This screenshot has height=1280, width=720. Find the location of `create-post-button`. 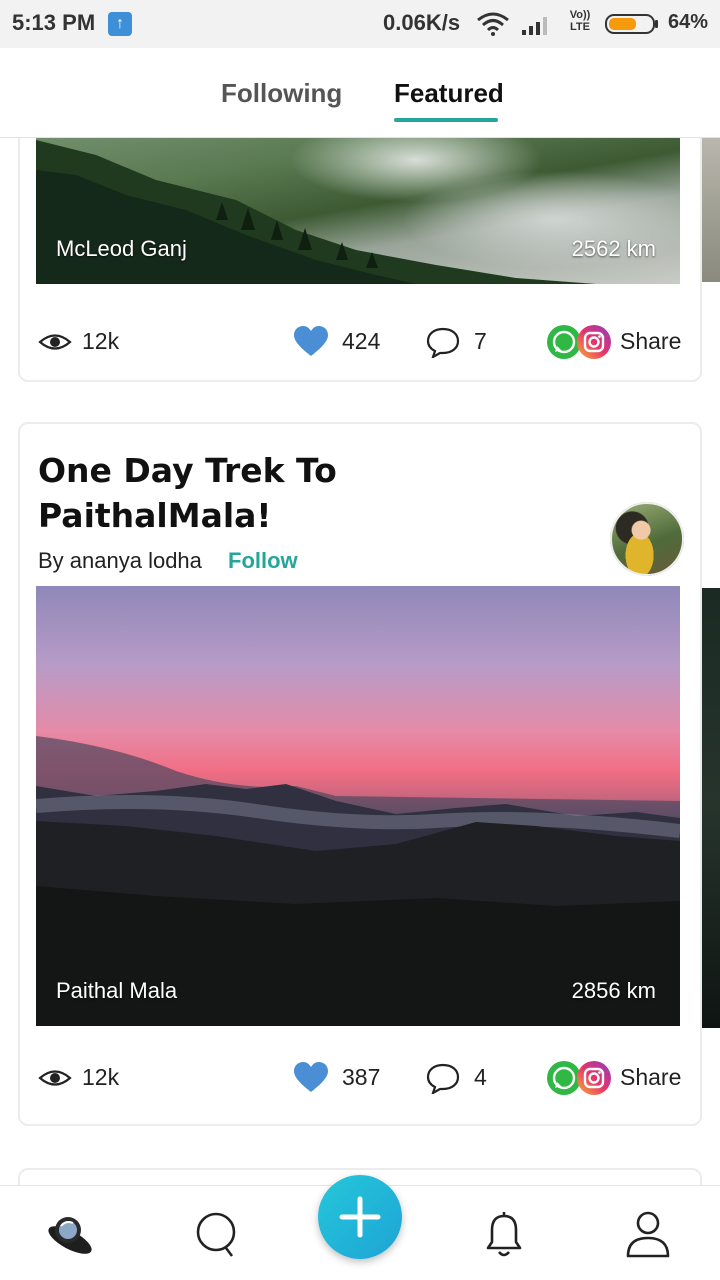

create-post-button is located at coordinates (360, 1217).